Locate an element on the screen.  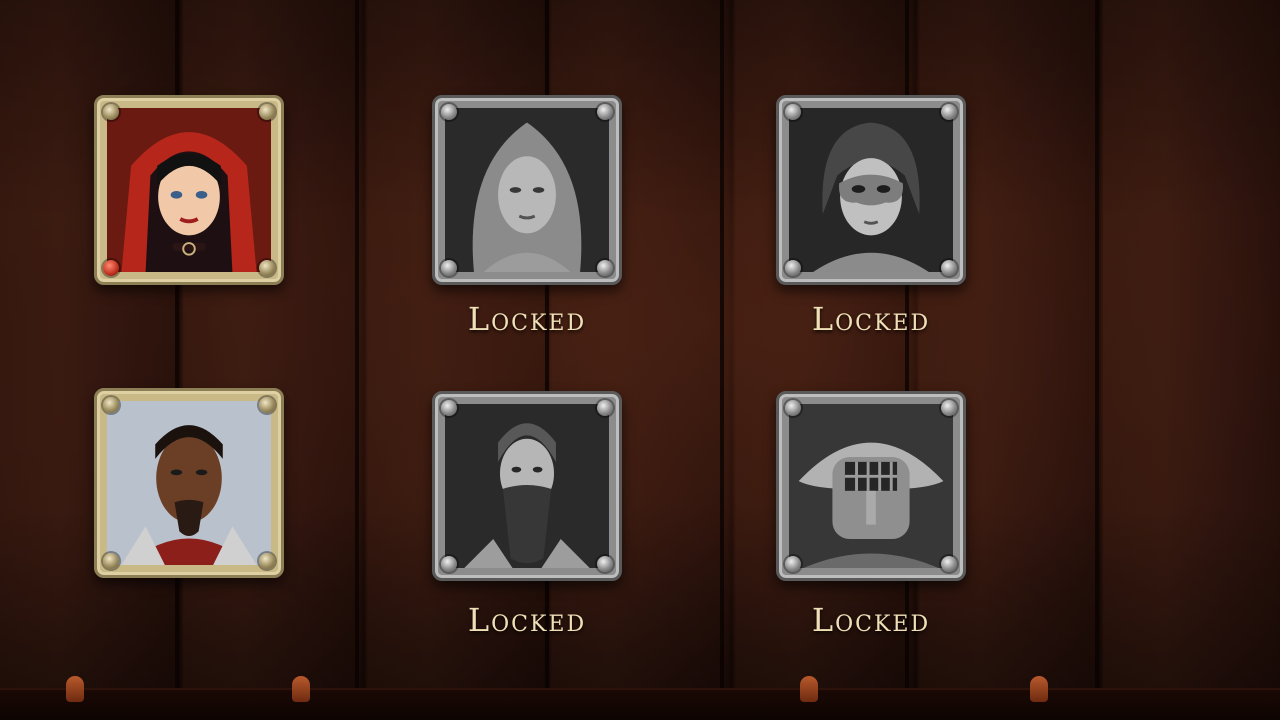
character-card-hooded-woman is located at coordinates (189, 190).